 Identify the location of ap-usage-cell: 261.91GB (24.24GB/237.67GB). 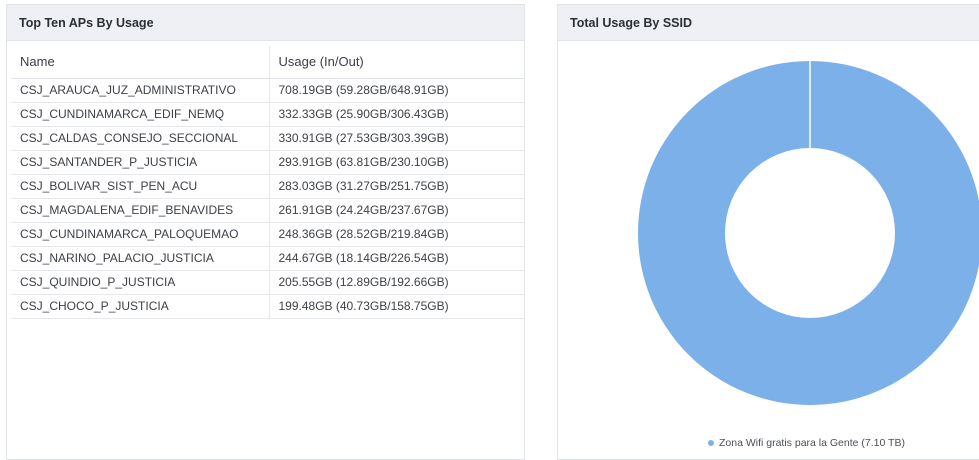
(396, 210).